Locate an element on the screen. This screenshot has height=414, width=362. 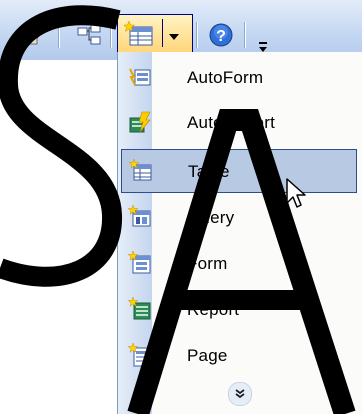
menu-item-label: Form is located at coordinates (207, 263).